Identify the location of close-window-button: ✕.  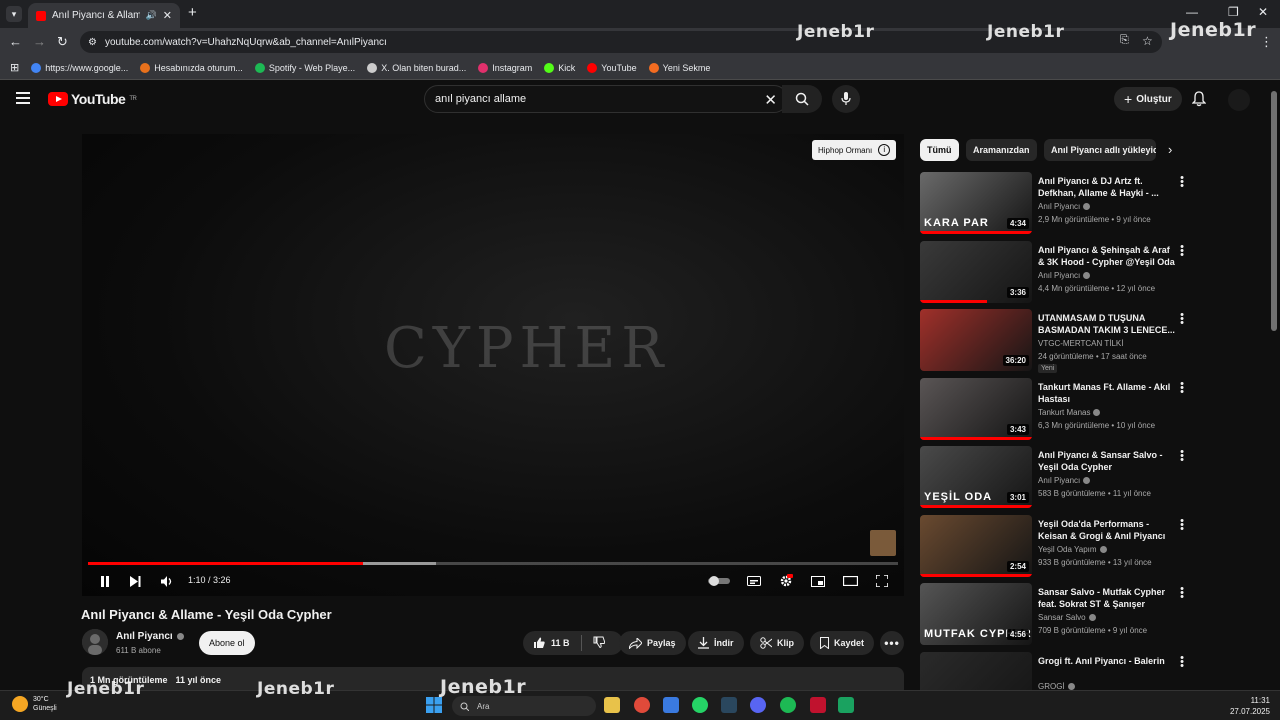
(1263, 12).